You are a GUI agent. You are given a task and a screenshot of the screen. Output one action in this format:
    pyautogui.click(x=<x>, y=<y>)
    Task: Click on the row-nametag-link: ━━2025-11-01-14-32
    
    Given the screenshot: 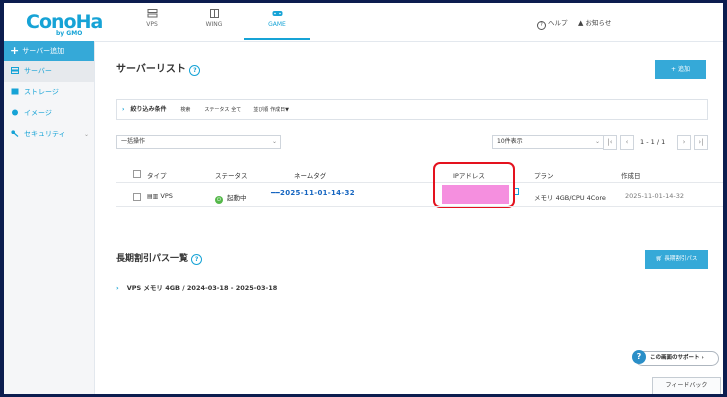 What is the action you would take?
    pyautogui.click(x=313, y=193)
    